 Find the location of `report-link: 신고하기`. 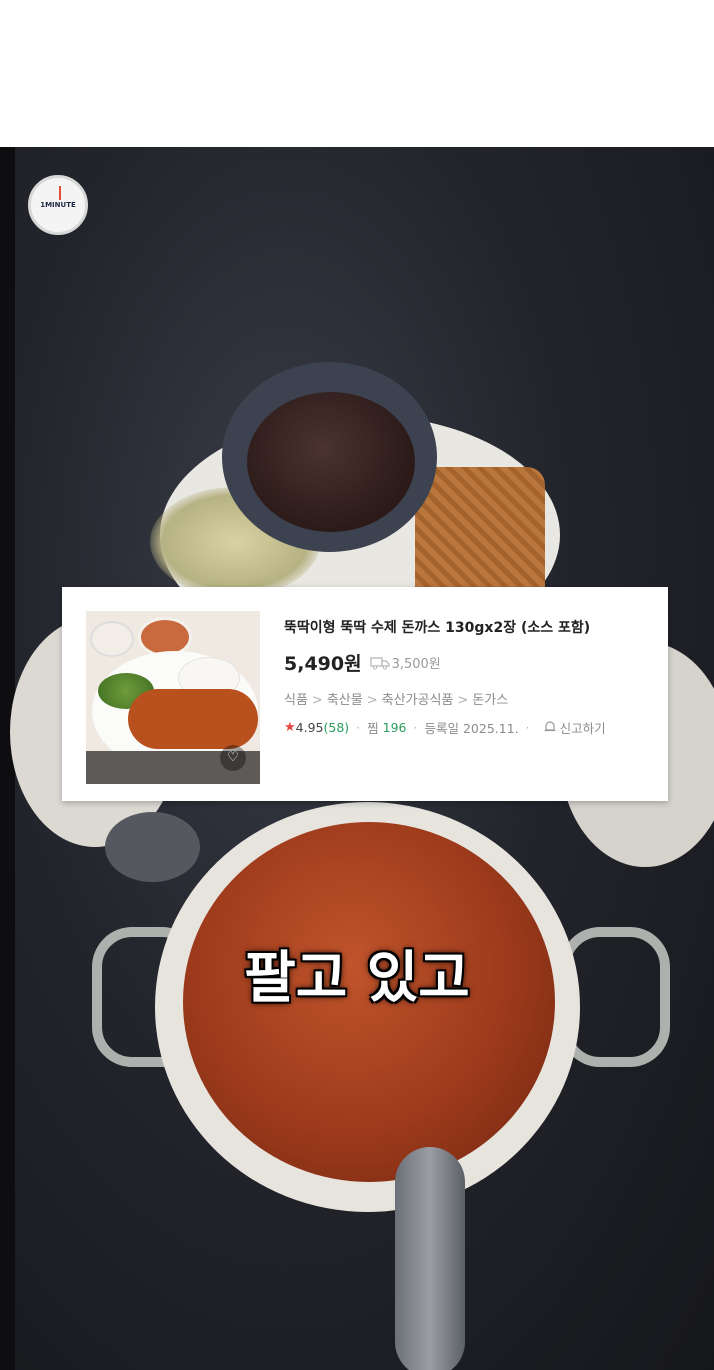

report-link: 신고하기 is located at coordinates (583, 727).